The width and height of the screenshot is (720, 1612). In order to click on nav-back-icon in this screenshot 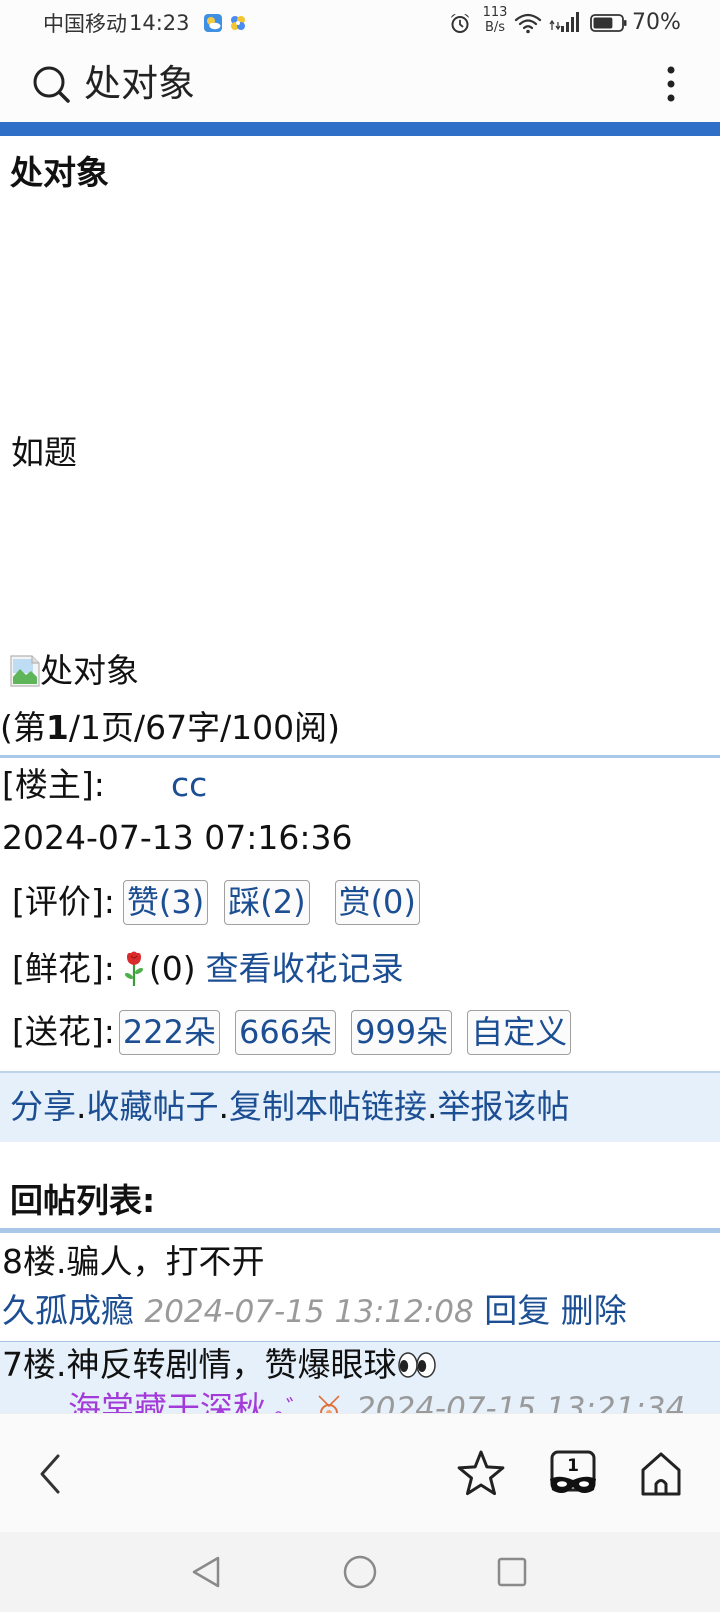, I will do `click(206, 1574)`.